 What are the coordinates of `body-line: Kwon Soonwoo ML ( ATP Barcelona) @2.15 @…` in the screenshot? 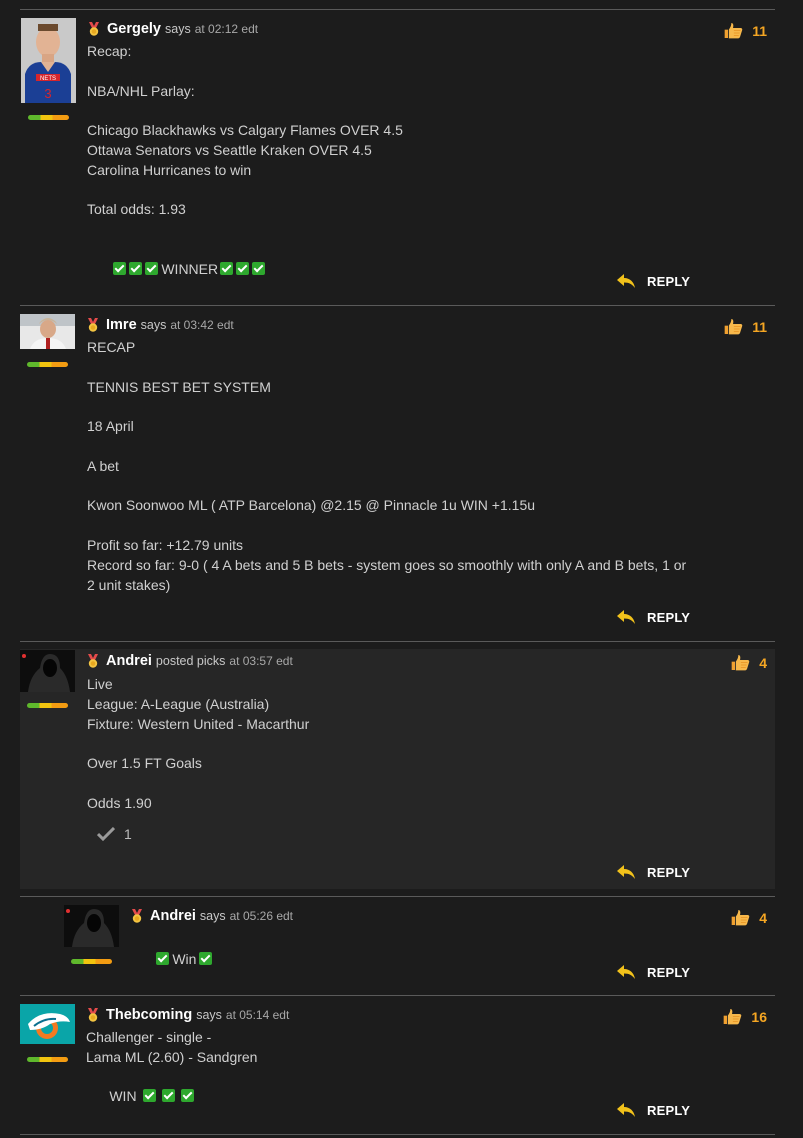 It's located at (311, 505).